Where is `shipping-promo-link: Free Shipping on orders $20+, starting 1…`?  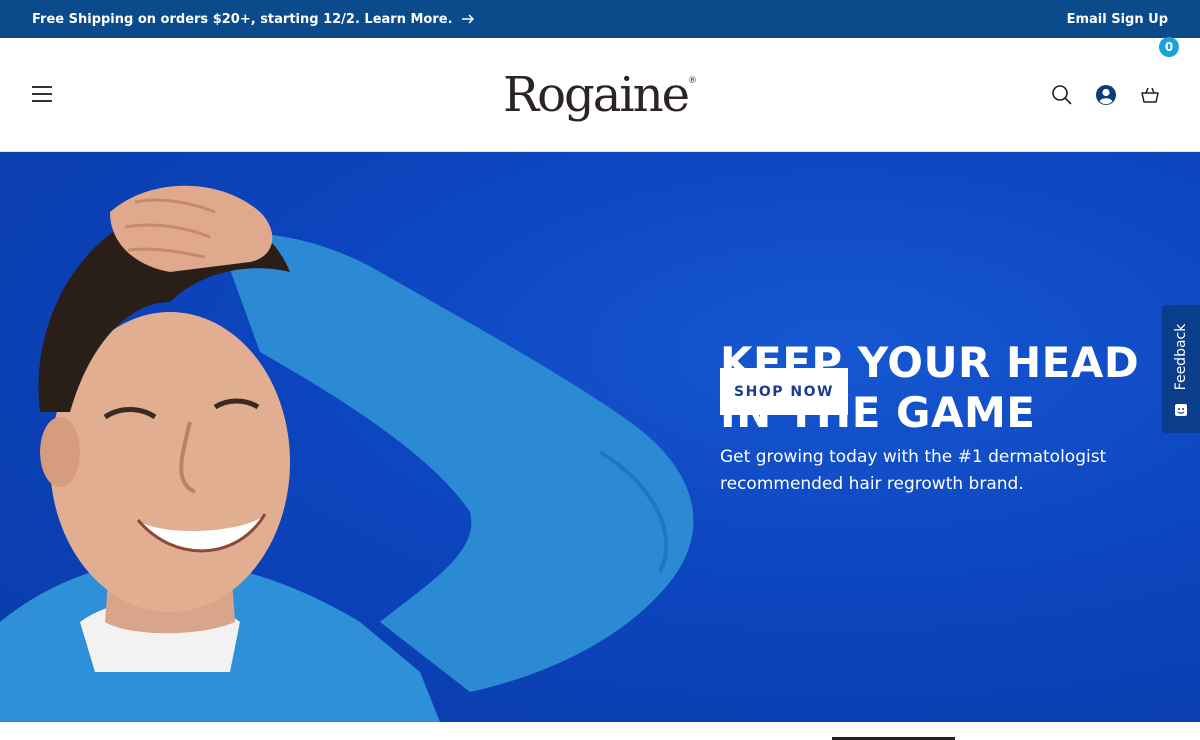
shipping-promo-link: Free Shipping on orders $20+, starting 1… is located at coordinates (253, 19).